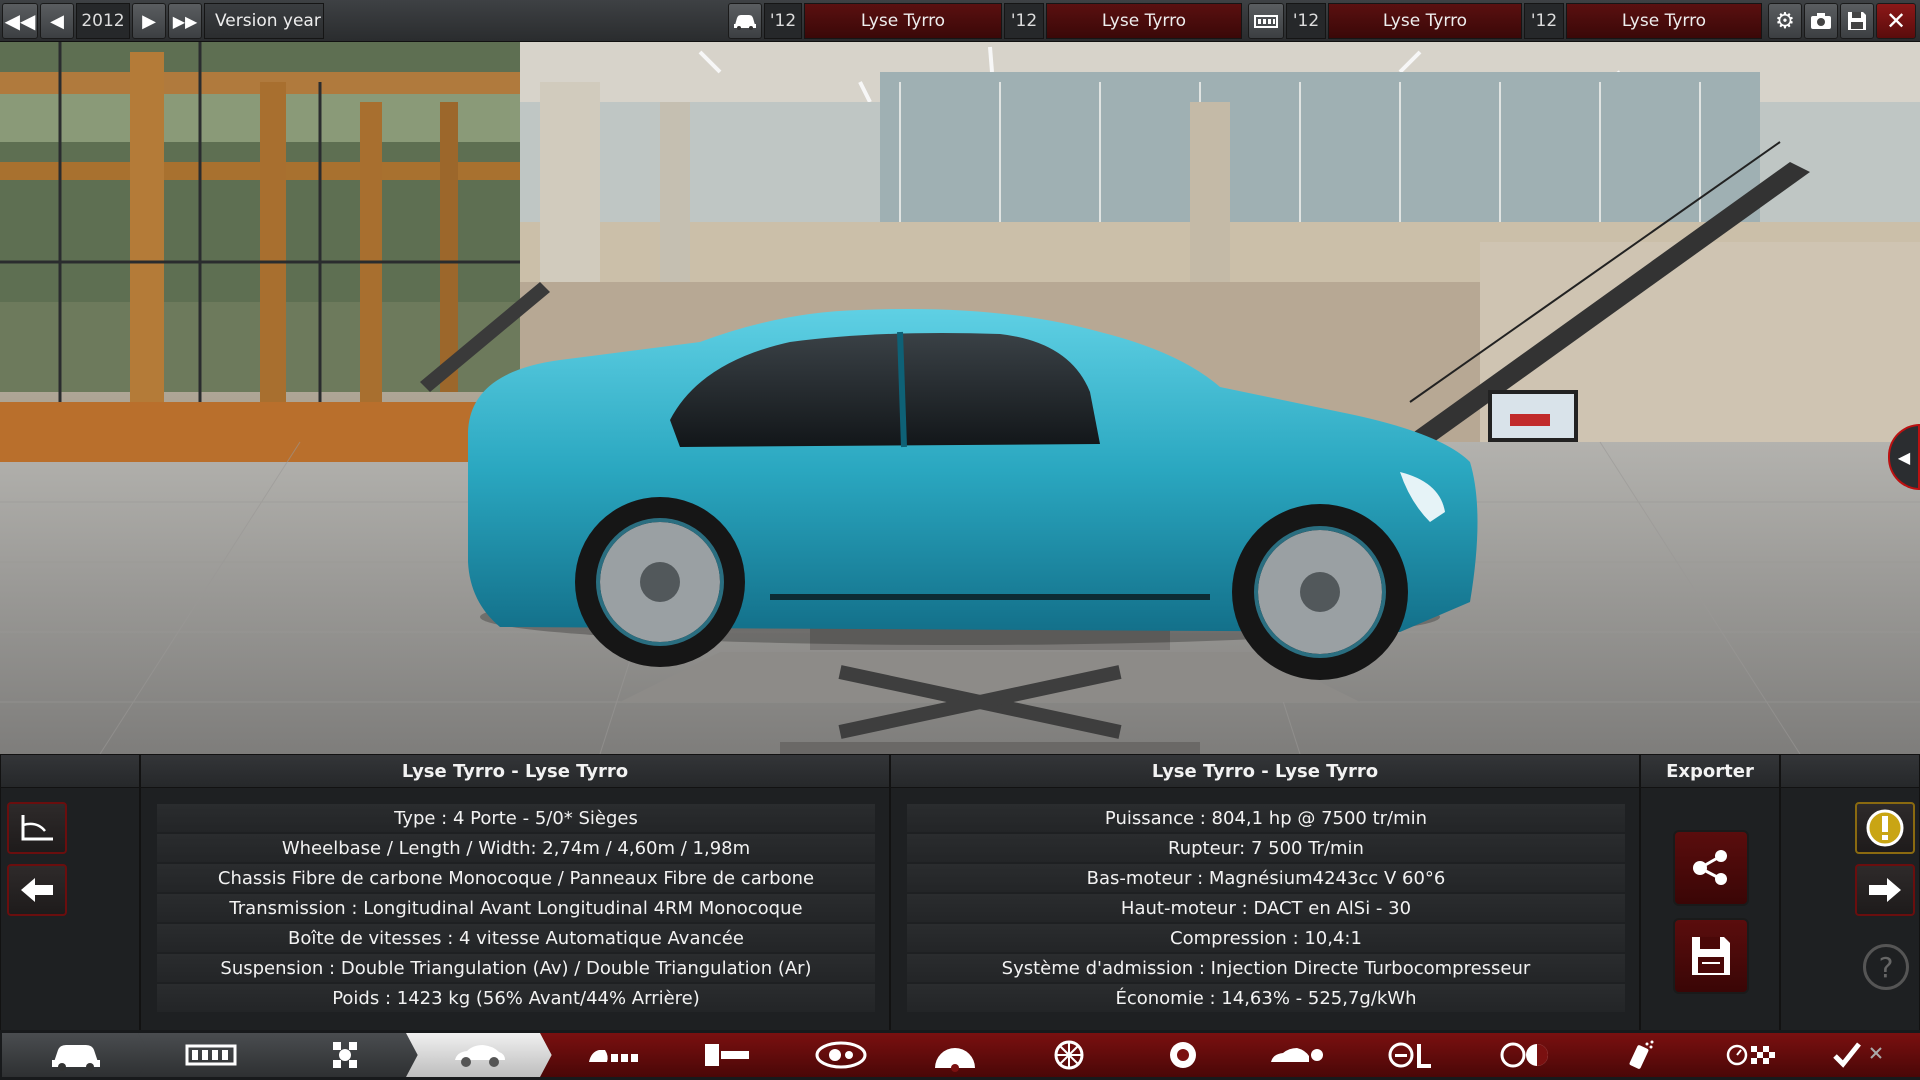  Describe the element at coordinates (1904, 457) in the screenshot. I see `chevron-left-icon: ◀` at that location.